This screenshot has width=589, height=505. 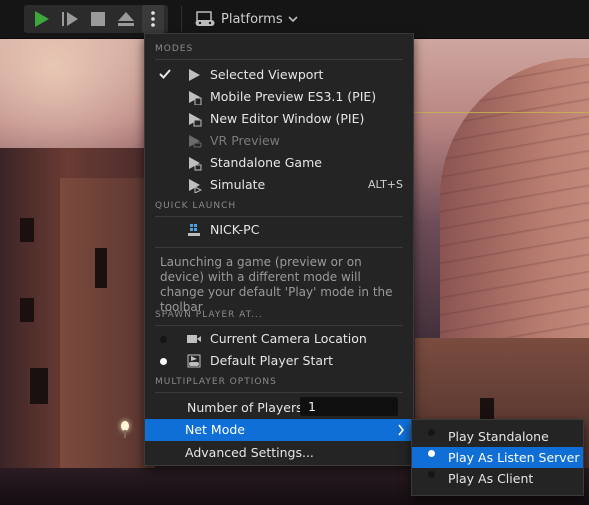 I want to click on mode-selected-viewport: Selected Viewport, so click(x=279, y=75).